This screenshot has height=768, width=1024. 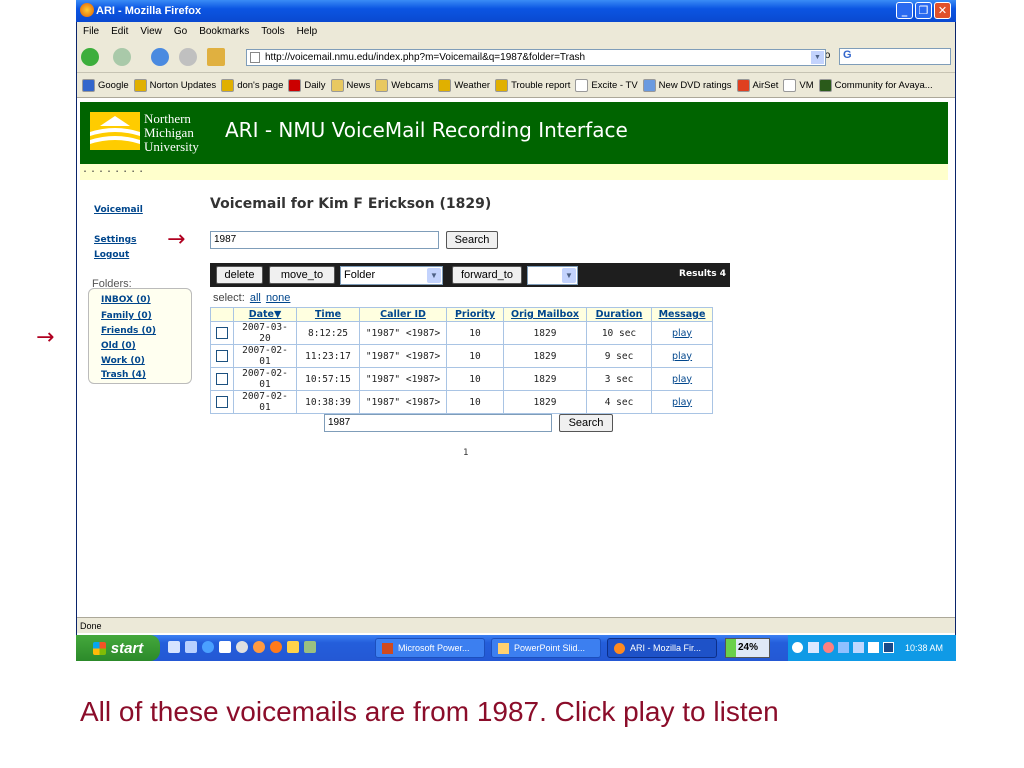 I want to click on bookmark-item: don's page, so click(x=252, y=85).